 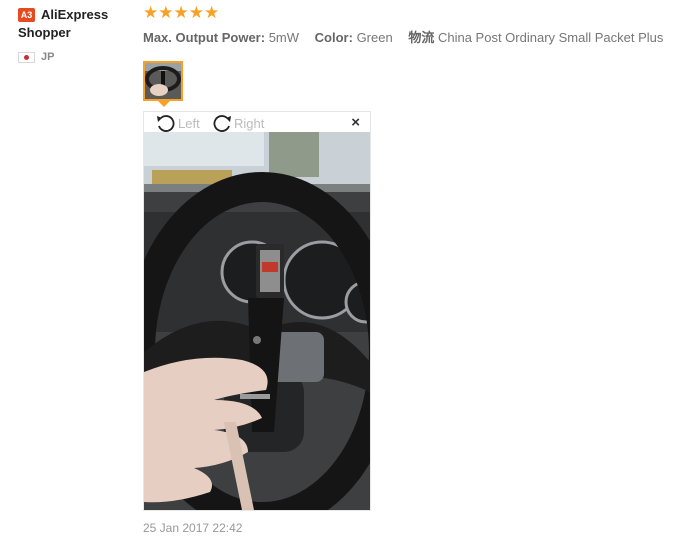 What do you see at coordinates (333, 37) in the screenshot?
I see `property-label: Color:` at bounding box center [333, 37].